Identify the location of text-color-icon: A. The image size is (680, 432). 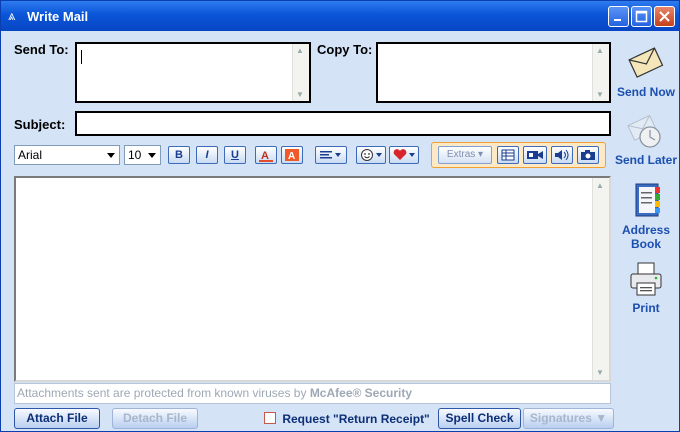
(266, 156).